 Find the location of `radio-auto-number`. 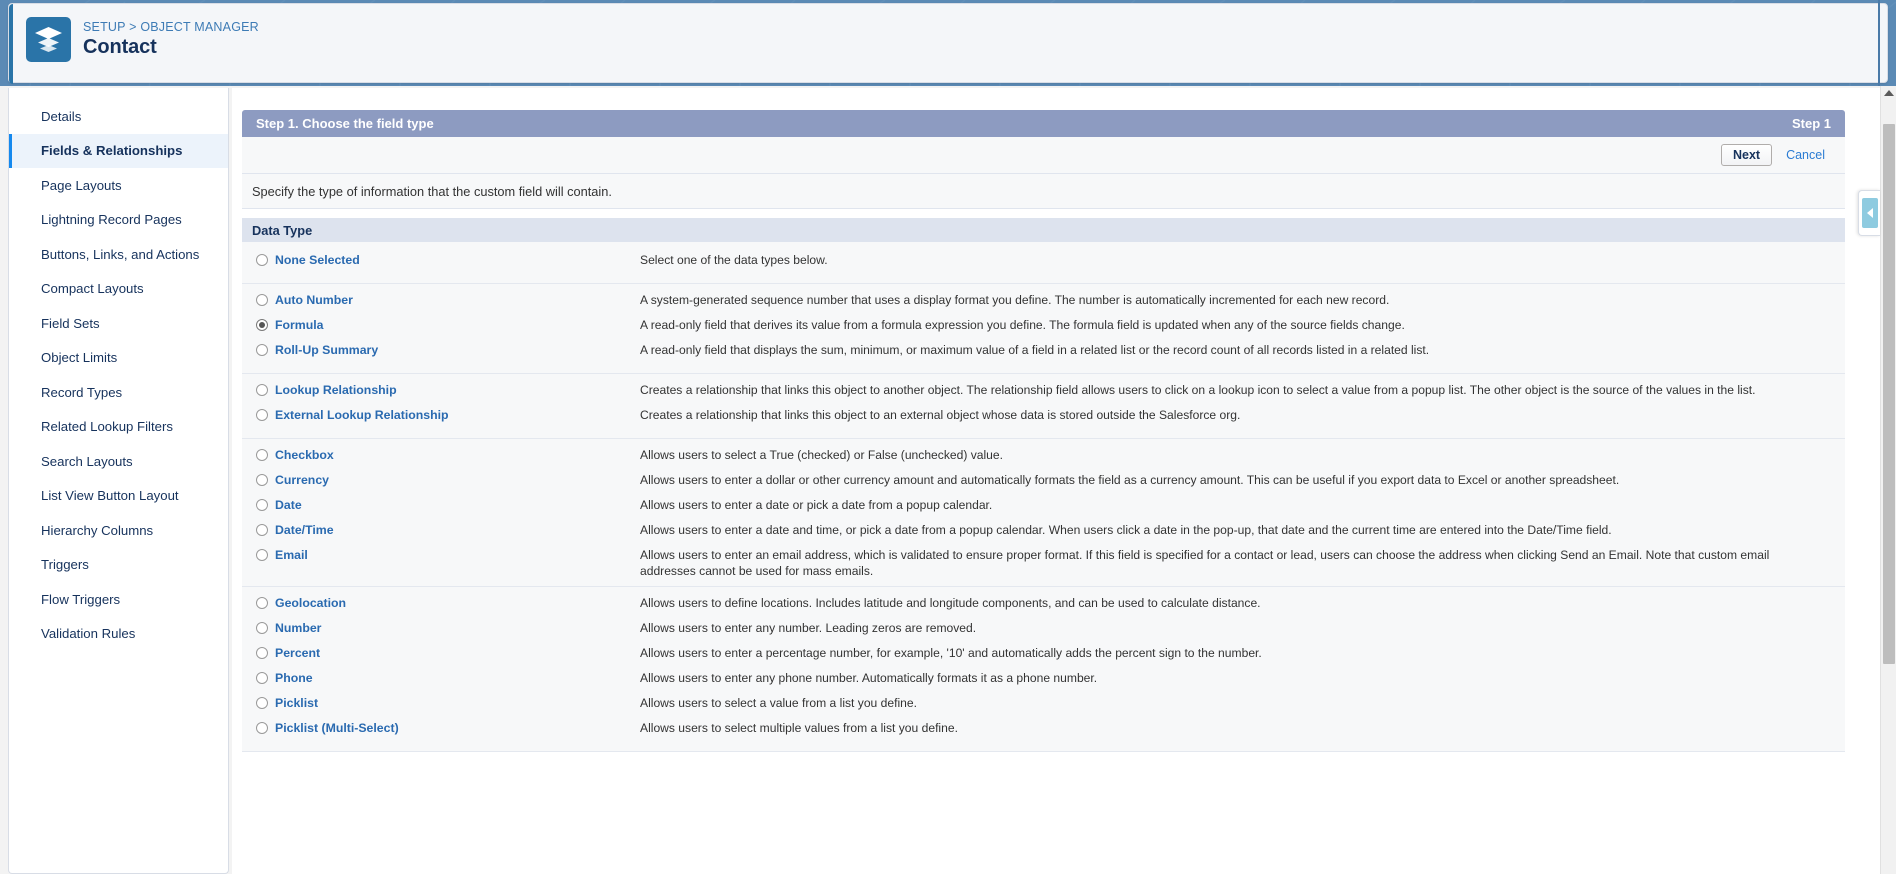

radio-auto-number is located at coordinates (262, 300).